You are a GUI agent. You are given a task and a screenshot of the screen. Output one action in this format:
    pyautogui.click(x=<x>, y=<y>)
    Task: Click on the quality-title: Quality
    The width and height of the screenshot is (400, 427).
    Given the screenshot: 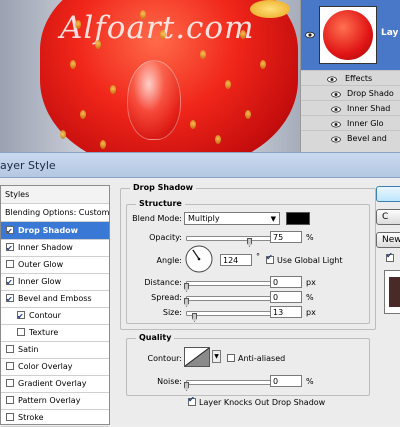 What is the action you would take?
    pyautogui.click(x=155, y=337)
    